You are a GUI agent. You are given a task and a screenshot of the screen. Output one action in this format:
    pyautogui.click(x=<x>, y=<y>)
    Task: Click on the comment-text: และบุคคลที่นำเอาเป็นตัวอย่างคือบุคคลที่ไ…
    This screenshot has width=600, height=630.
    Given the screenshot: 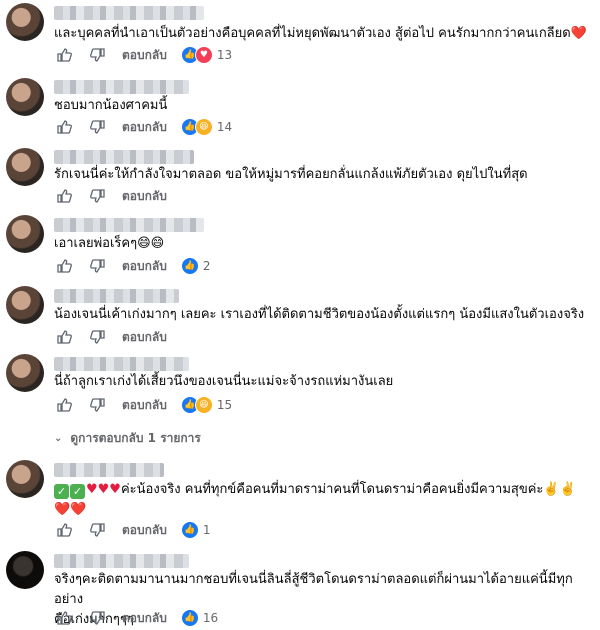 What is the action you would take?
    pyautogui.click(x=320, y=33)
    